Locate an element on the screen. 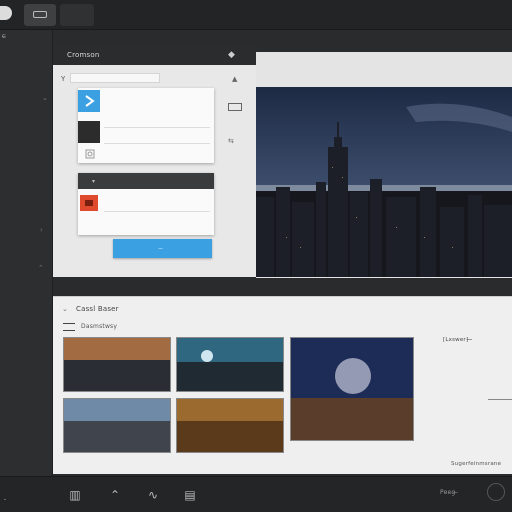  bottom-toolbar: ̶̶̶̶̶̶ ̶̶̶̶̶ ▥ ⌃ ∿ ▤ Peeg ̶̶̶̶̶ is located at coordinates (256, 494).